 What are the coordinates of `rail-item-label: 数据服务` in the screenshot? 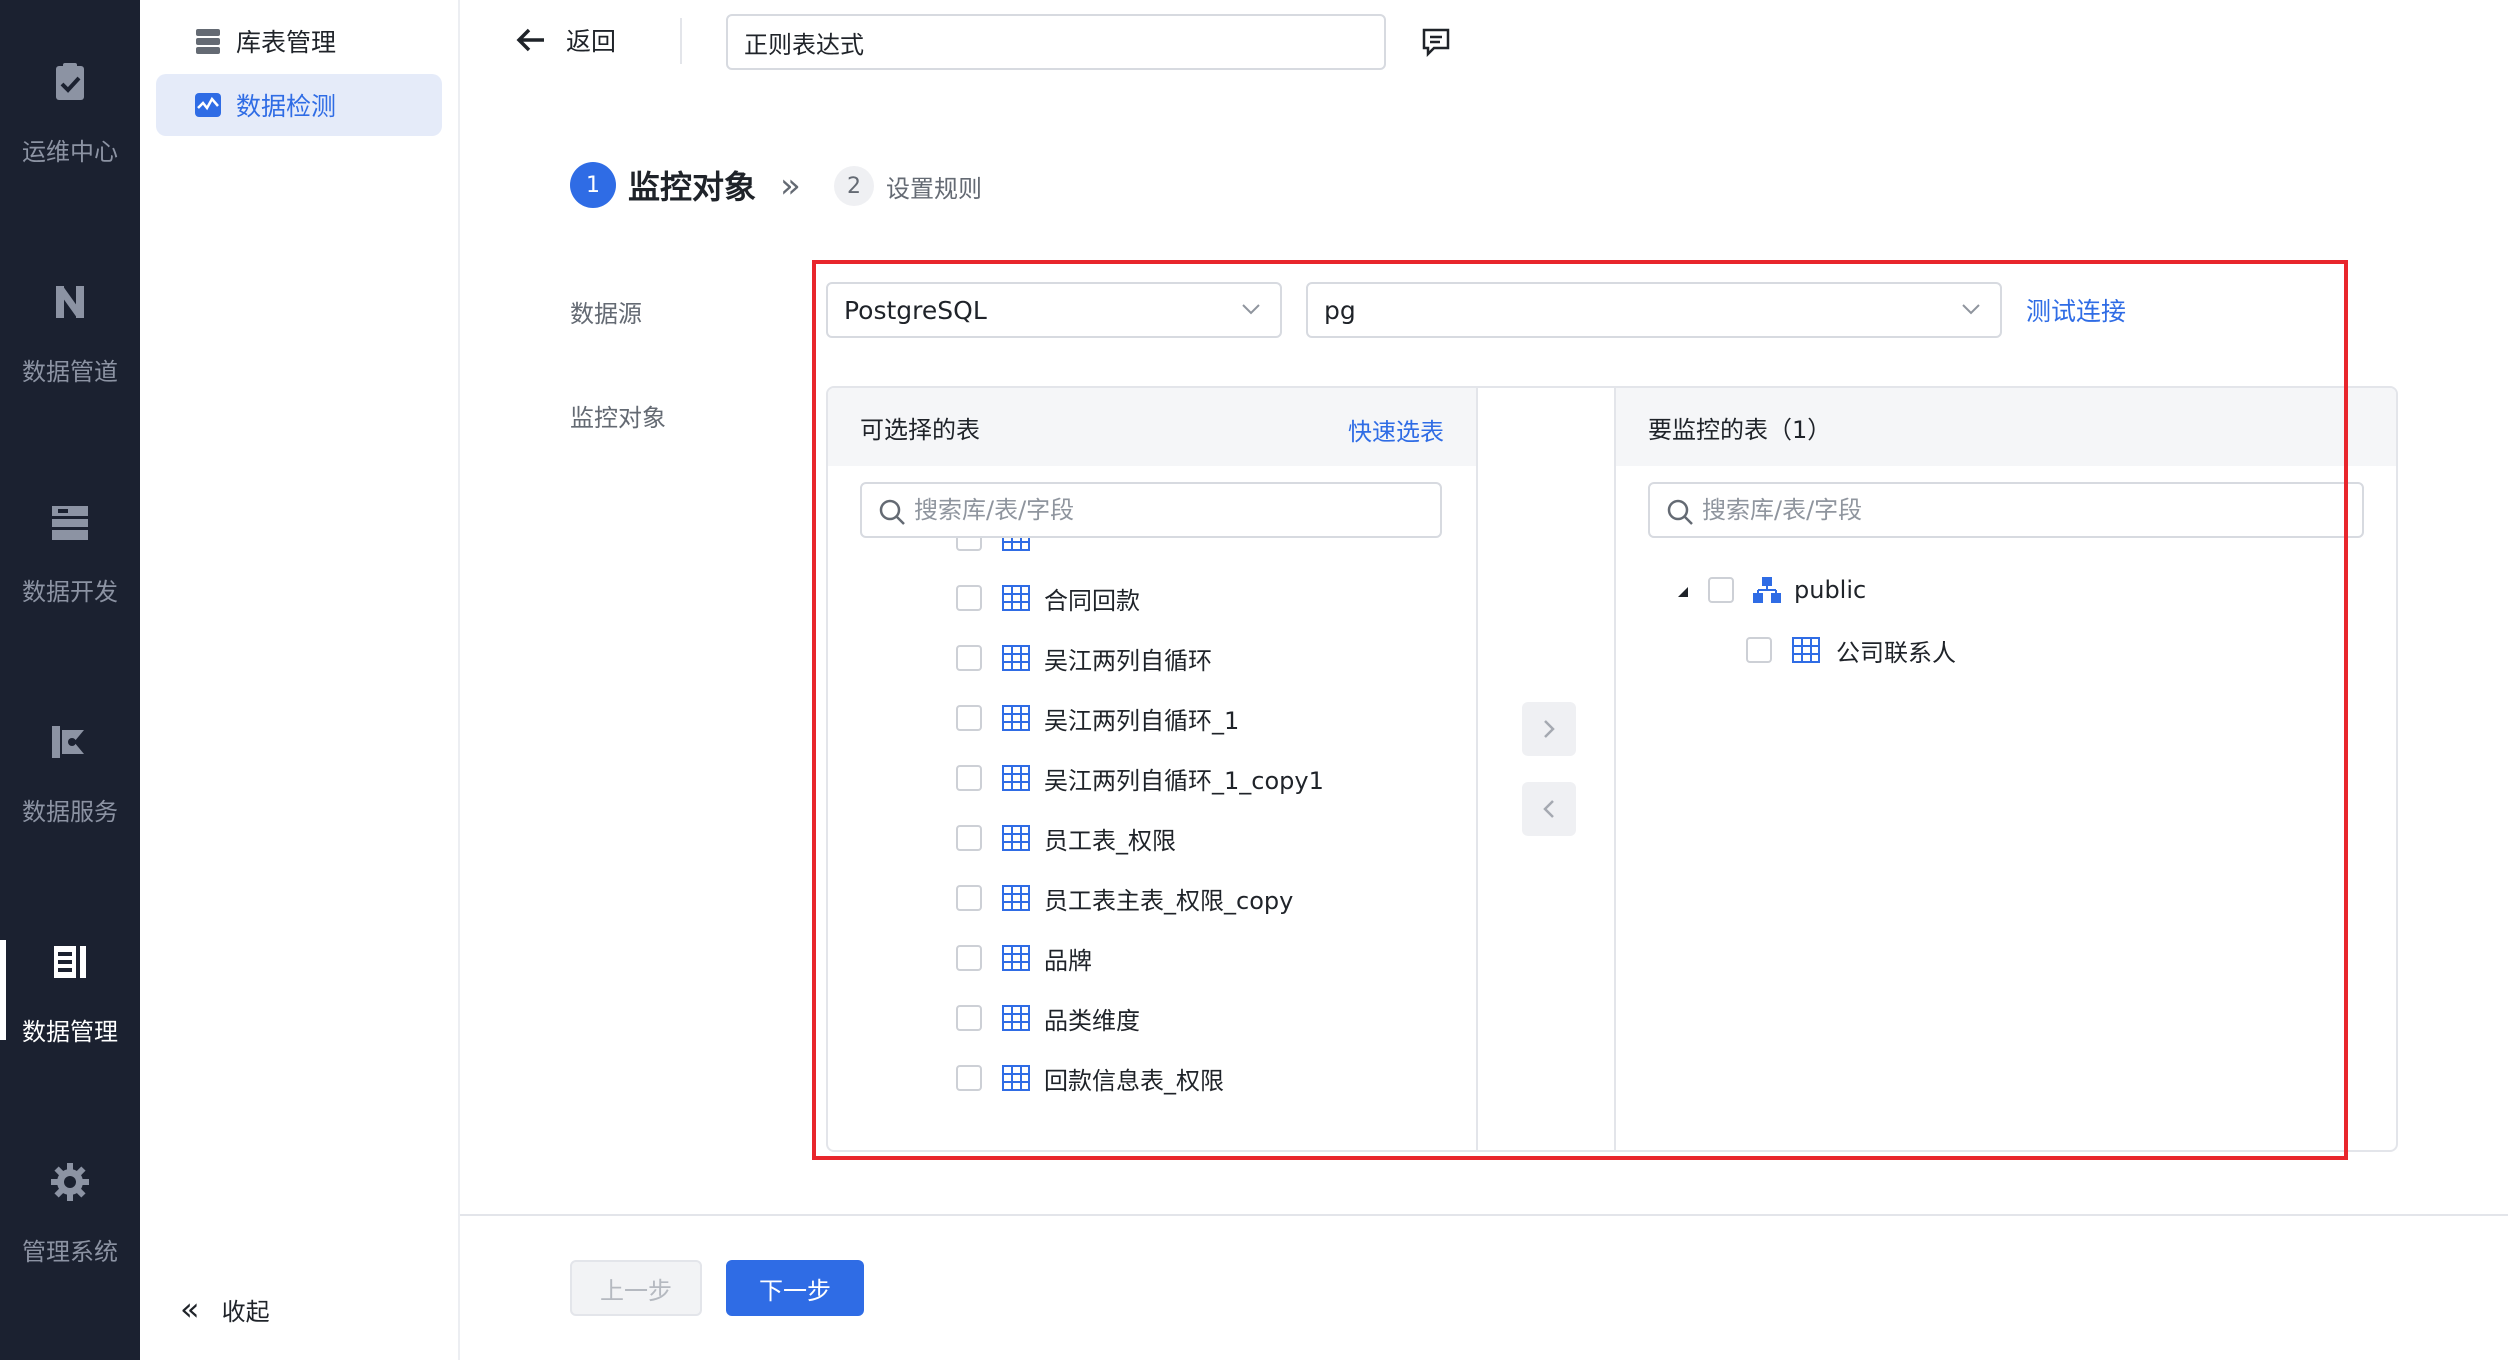 It's located at (70, 812).